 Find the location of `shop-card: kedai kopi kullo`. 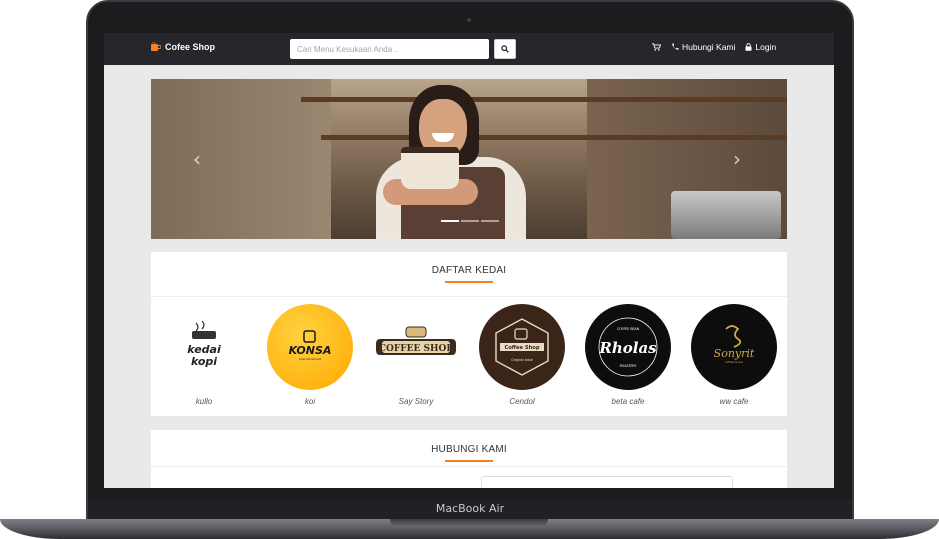

shop-card: kedai kopi kullo is located at coordinates (204, 355).